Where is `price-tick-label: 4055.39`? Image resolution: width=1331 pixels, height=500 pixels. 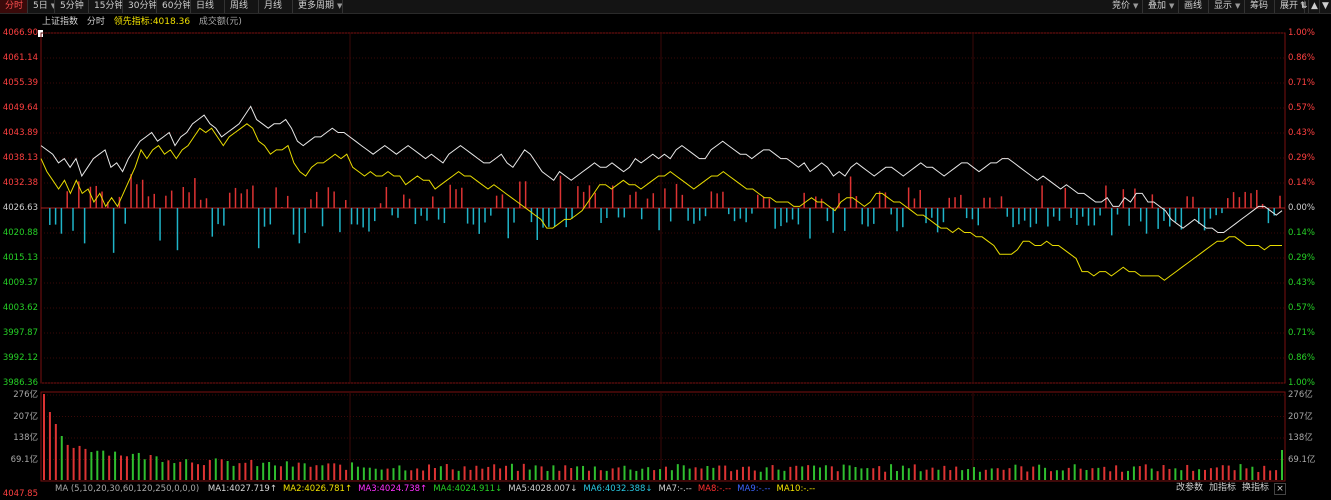
price-tick-label: 4055.39 is located at coordinates (20, 83).